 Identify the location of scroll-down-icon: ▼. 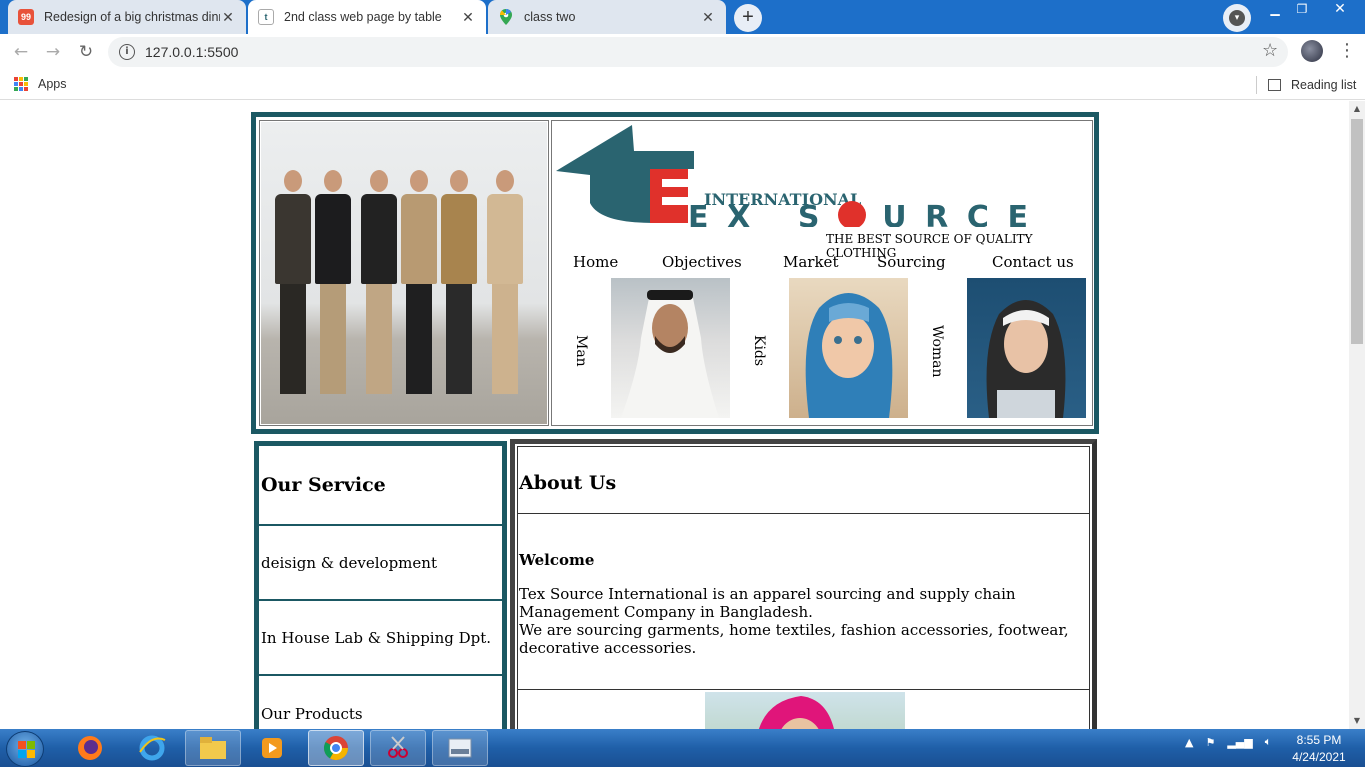
(1357, 721).